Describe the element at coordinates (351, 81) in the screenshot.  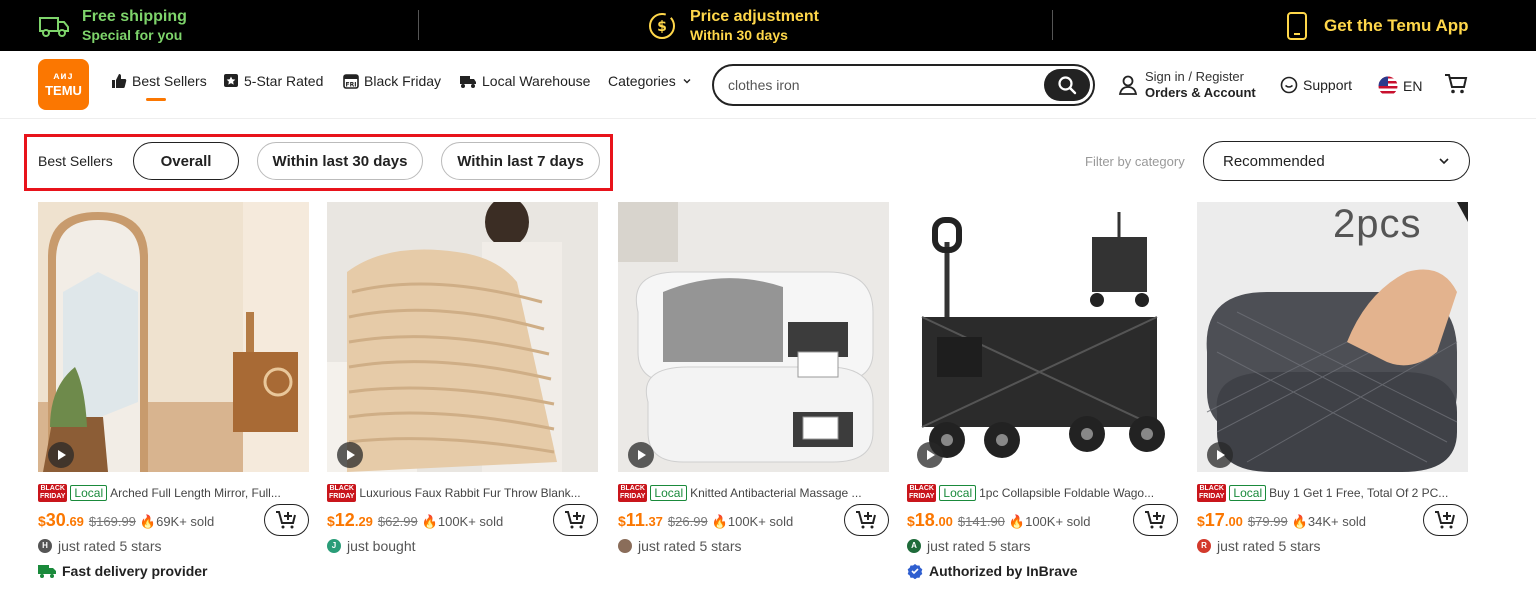
I see `calendar-icon: FRI` at that location.